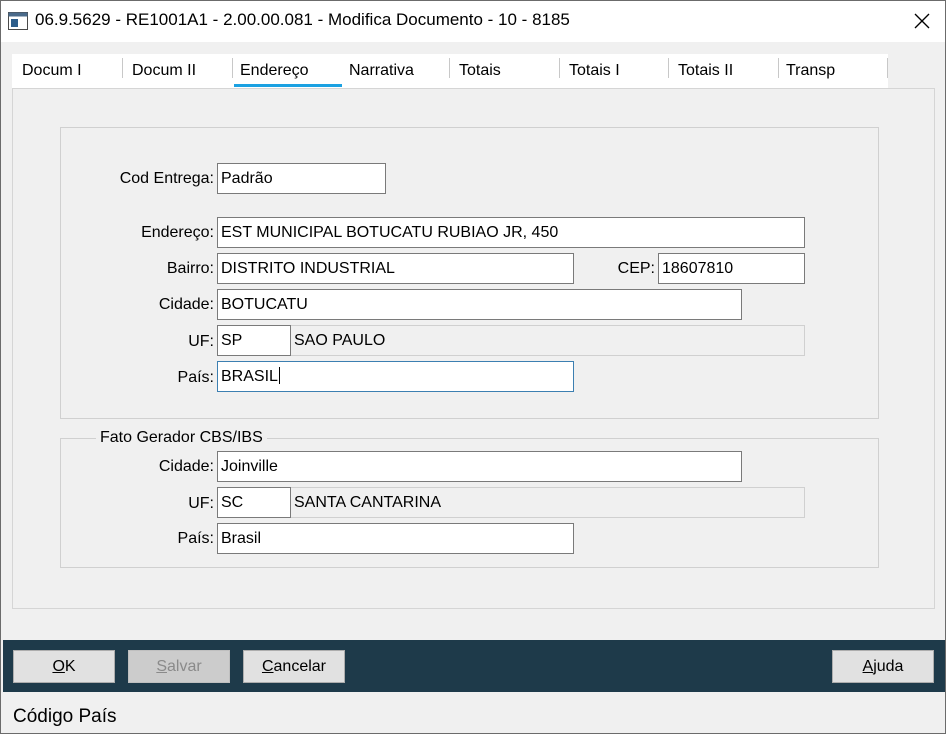  I want to click on tab-docum-ii: Docum II, so click(177, 71).